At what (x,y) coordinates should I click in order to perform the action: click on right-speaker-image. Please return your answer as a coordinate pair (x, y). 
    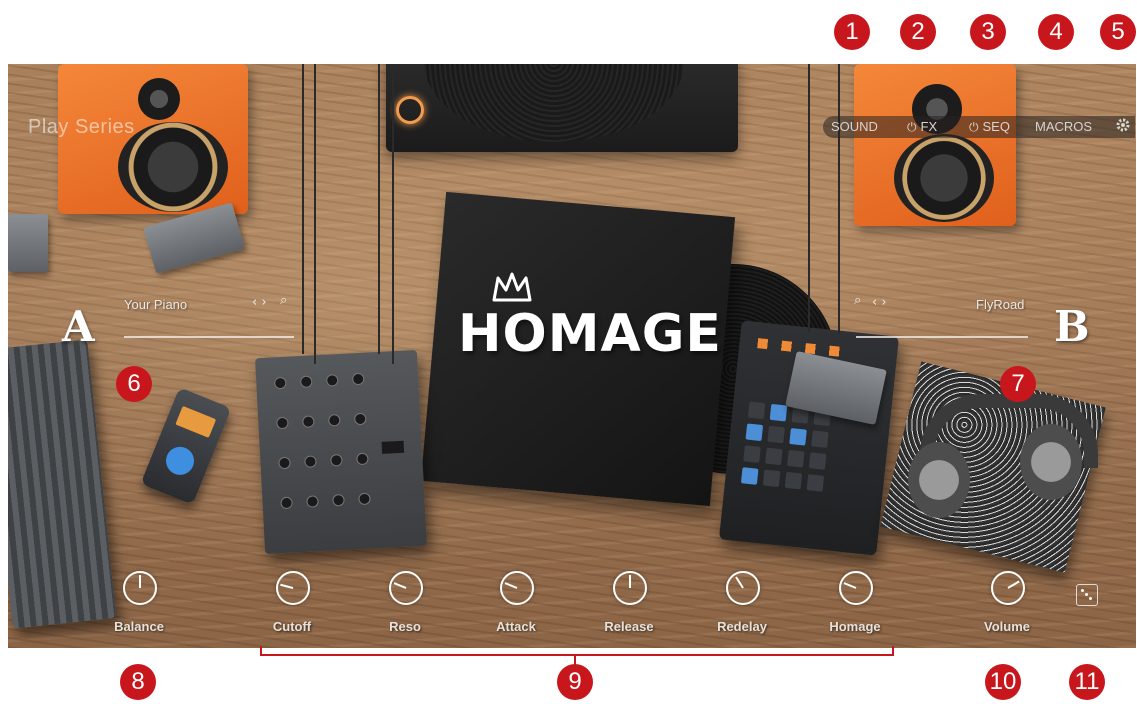
    Looking at the image, I should click on (935, 145).